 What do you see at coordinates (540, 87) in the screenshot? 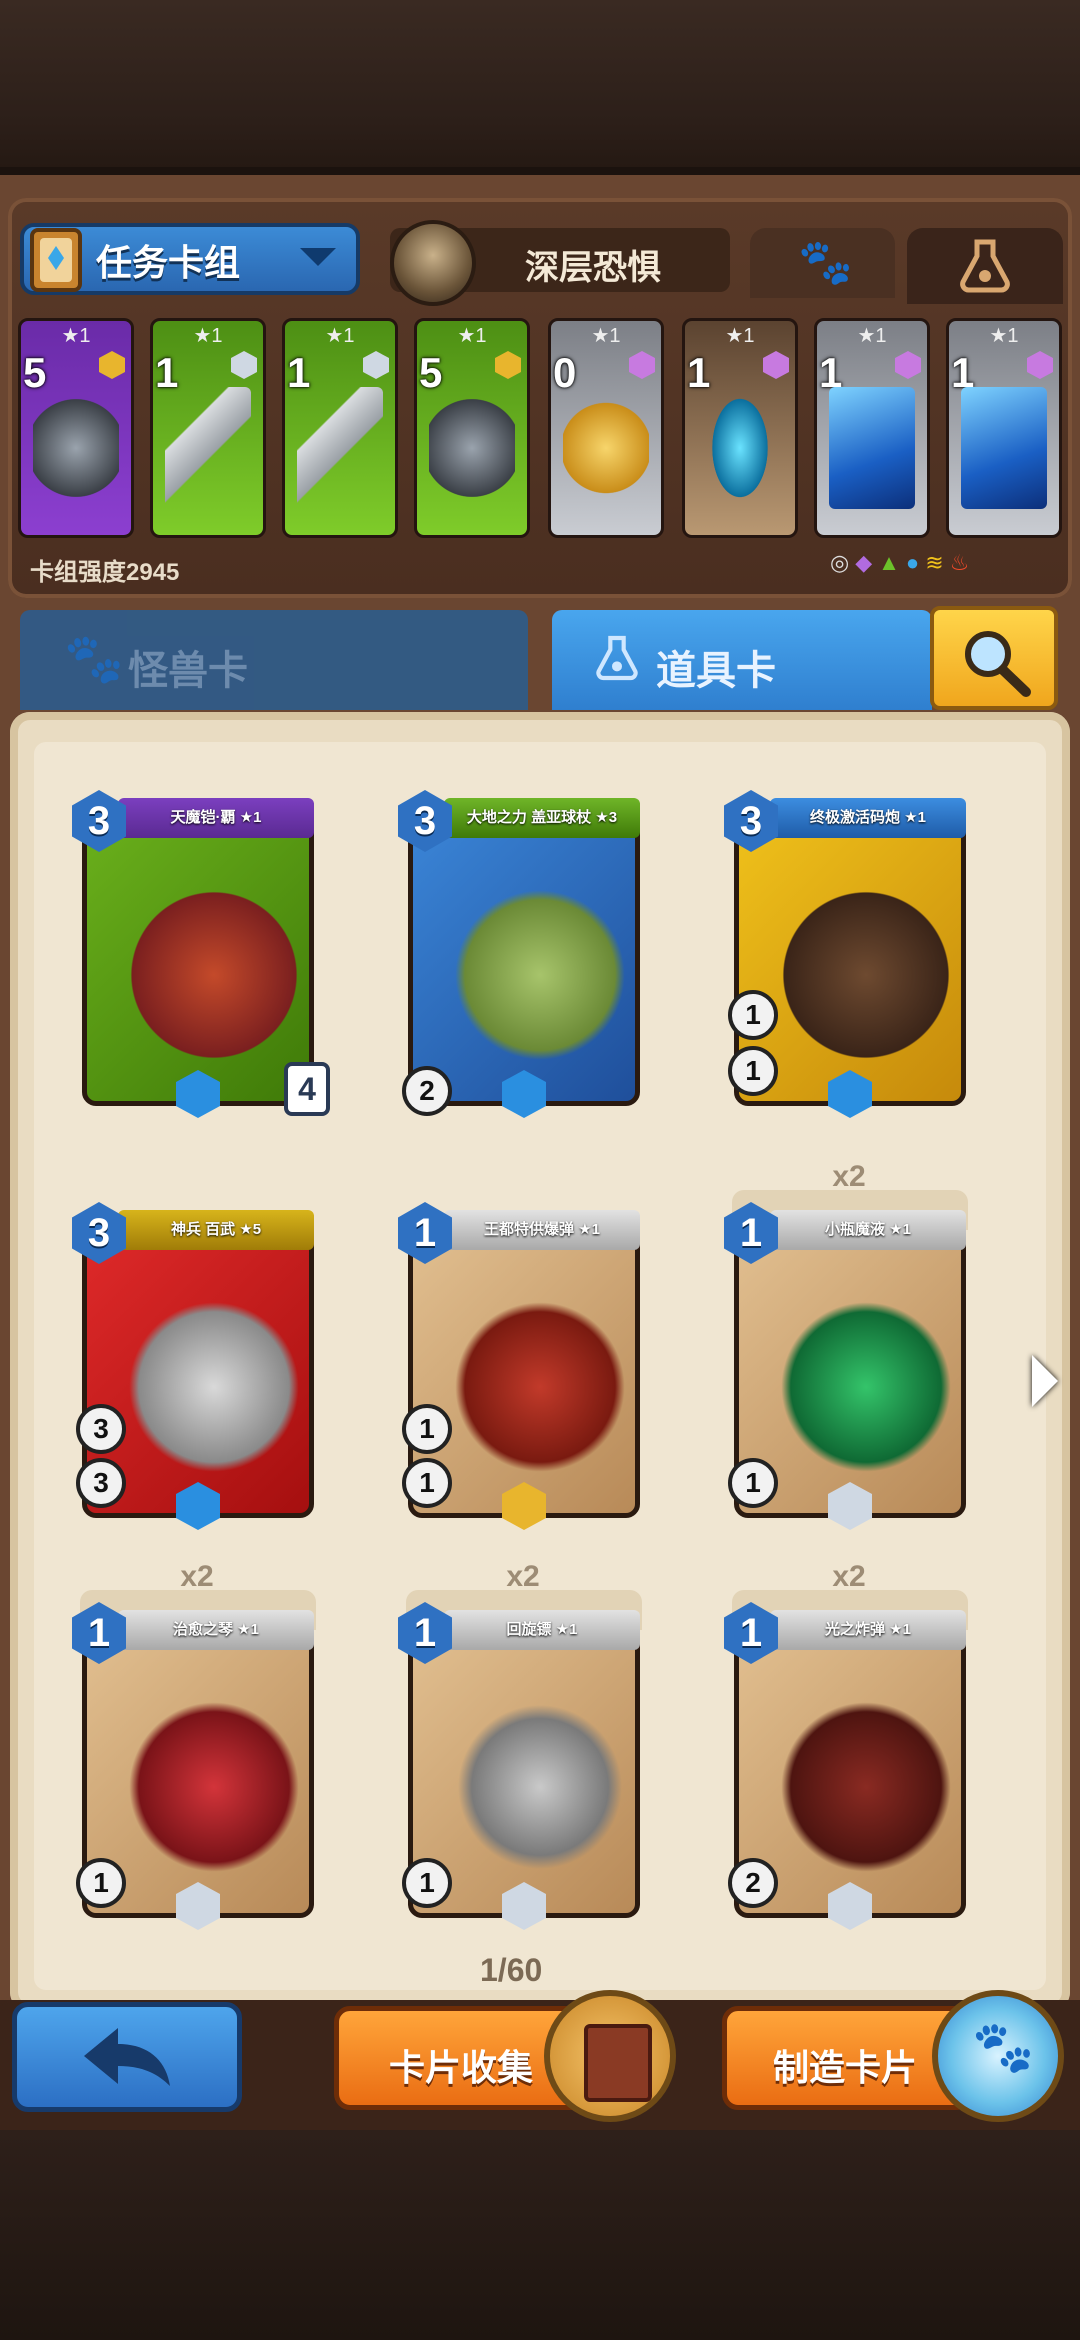
I see `top-wood-border` at bounding box center [540, 87].